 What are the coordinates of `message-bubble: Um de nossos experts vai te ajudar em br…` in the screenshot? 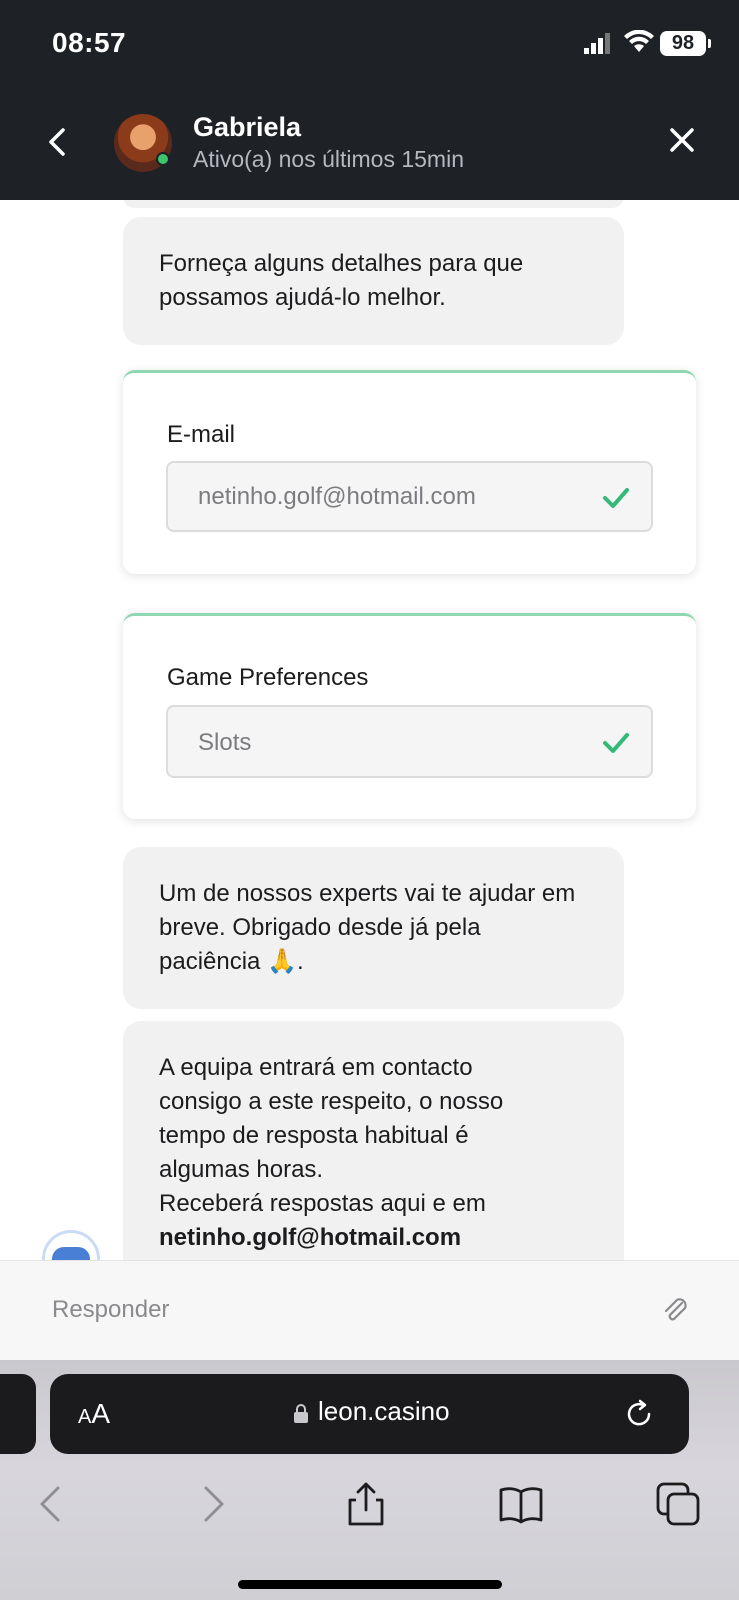 It's located at (373, 928).